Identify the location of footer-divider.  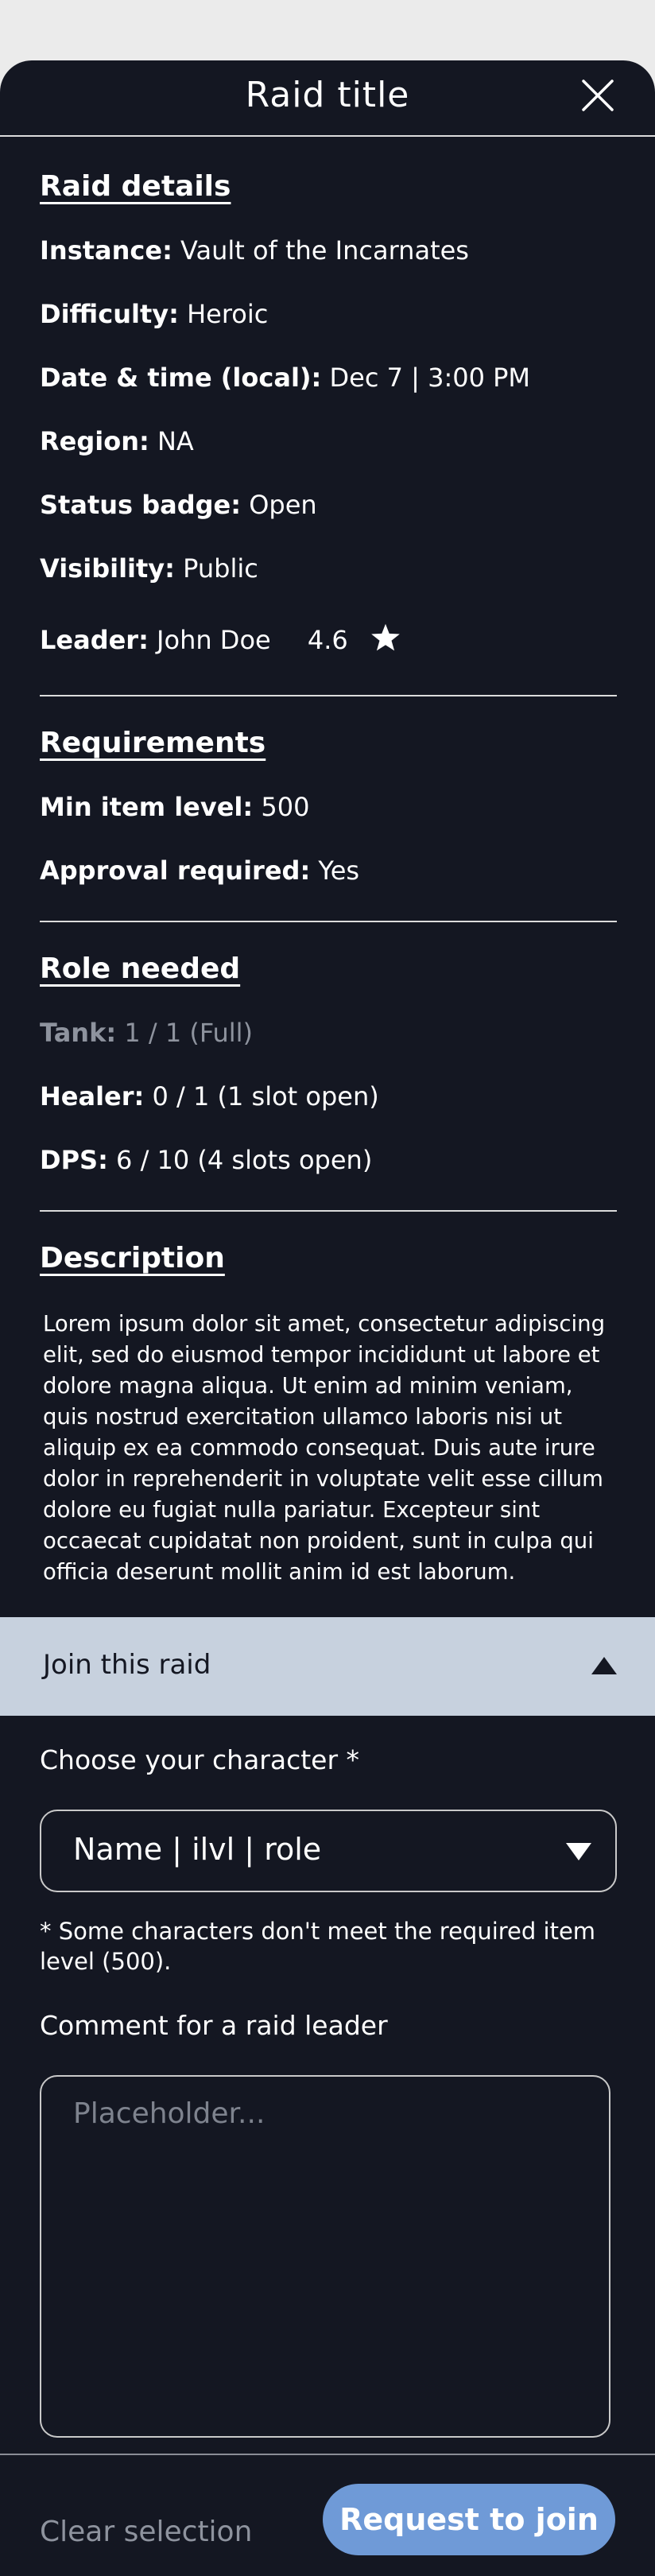
(327, 2454).